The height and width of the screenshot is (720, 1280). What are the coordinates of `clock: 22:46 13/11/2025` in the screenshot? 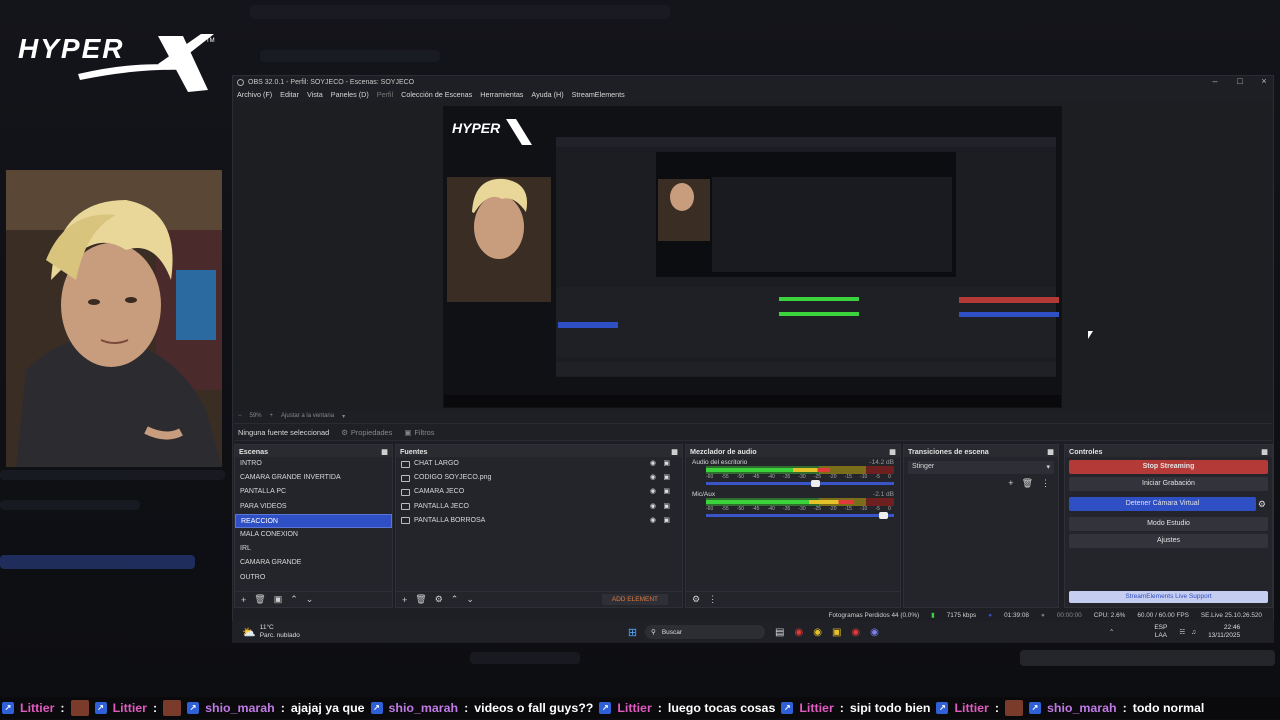 It's located at (1224, 632).